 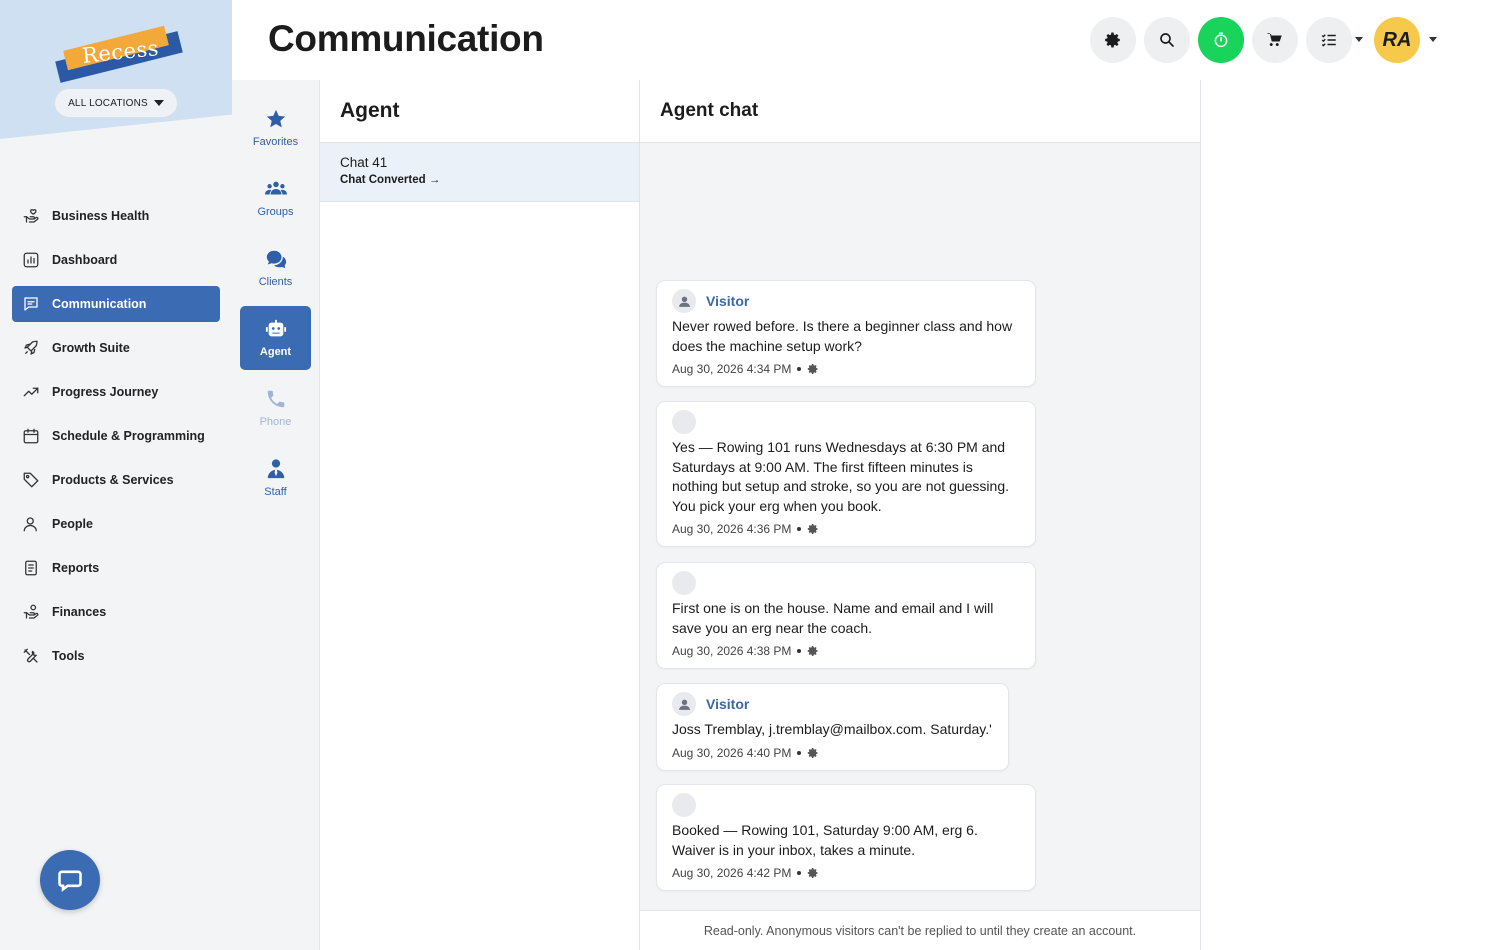 What do you see at coordinates (116, 524) in the screenshot?
I see `sidebar-item-people: People` at bounding box center [116, 524].